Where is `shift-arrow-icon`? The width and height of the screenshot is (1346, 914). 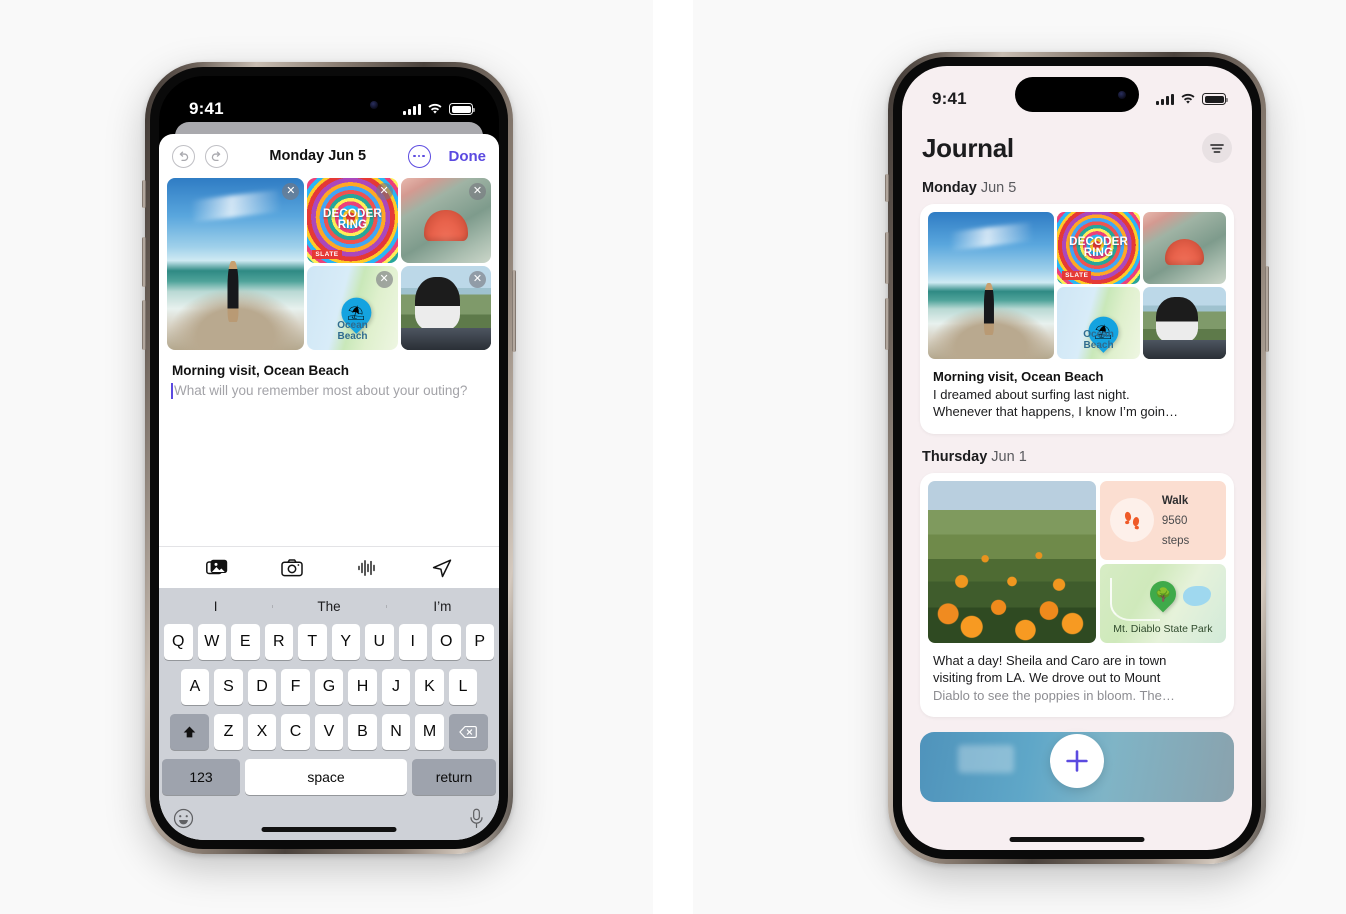 shift-arrow-icon is located at coordinates (190, 732).